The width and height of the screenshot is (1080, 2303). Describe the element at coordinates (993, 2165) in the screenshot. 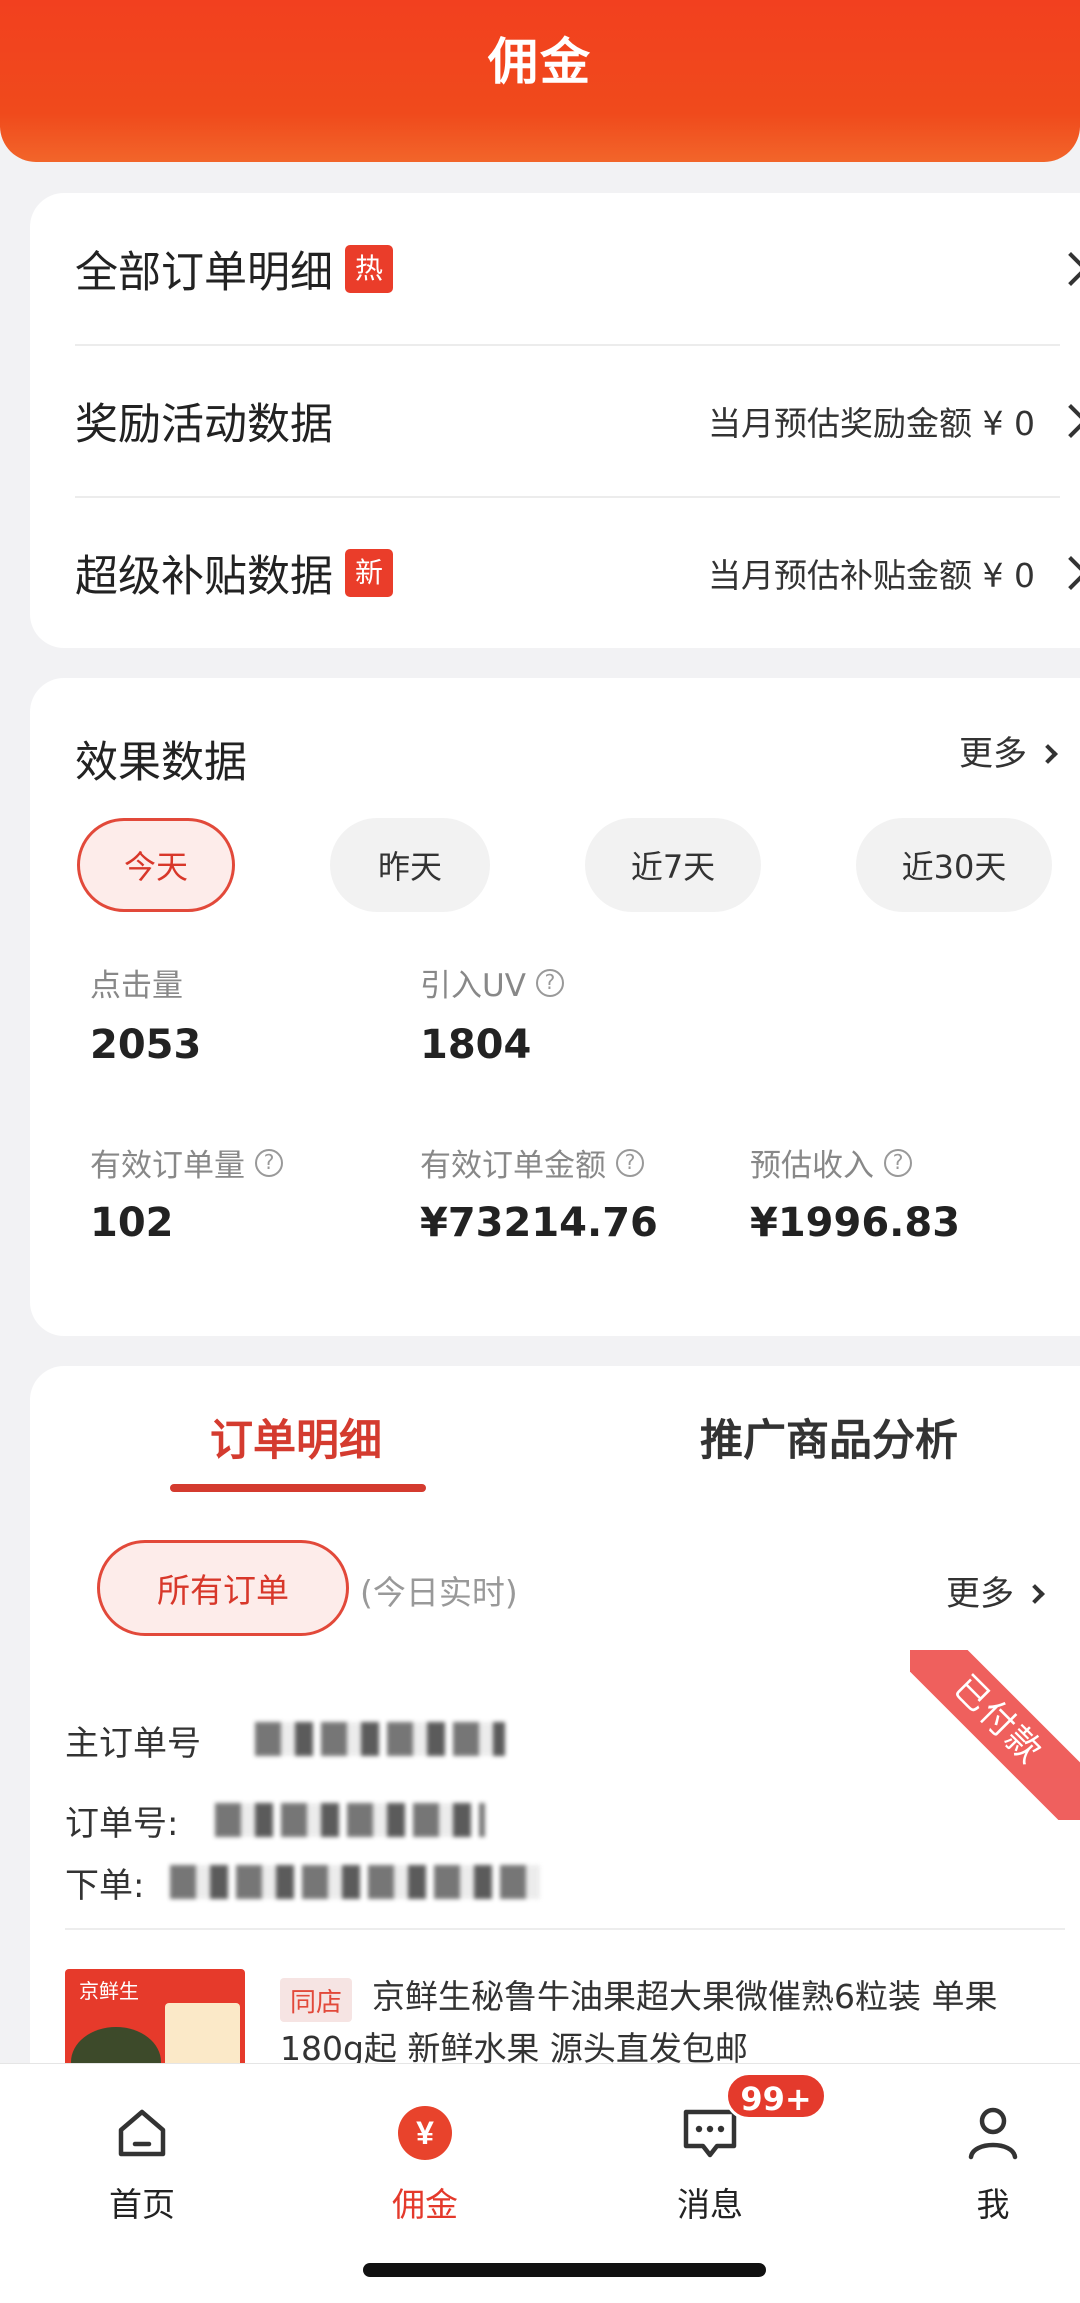

I see `nav-me: 我` at that location.